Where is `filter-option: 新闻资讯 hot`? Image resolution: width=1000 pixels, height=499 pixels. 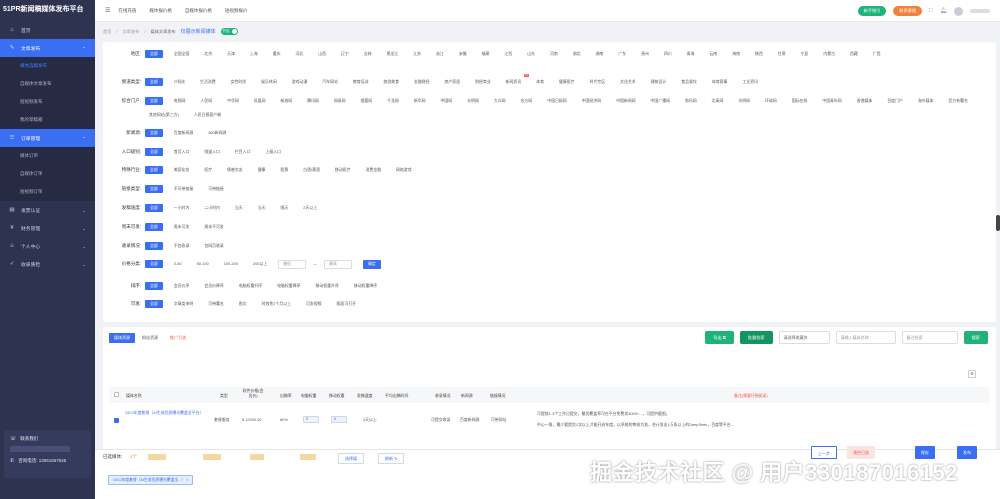 filter-option: 新闻资讯 hot is located at coordinates (516, 80).